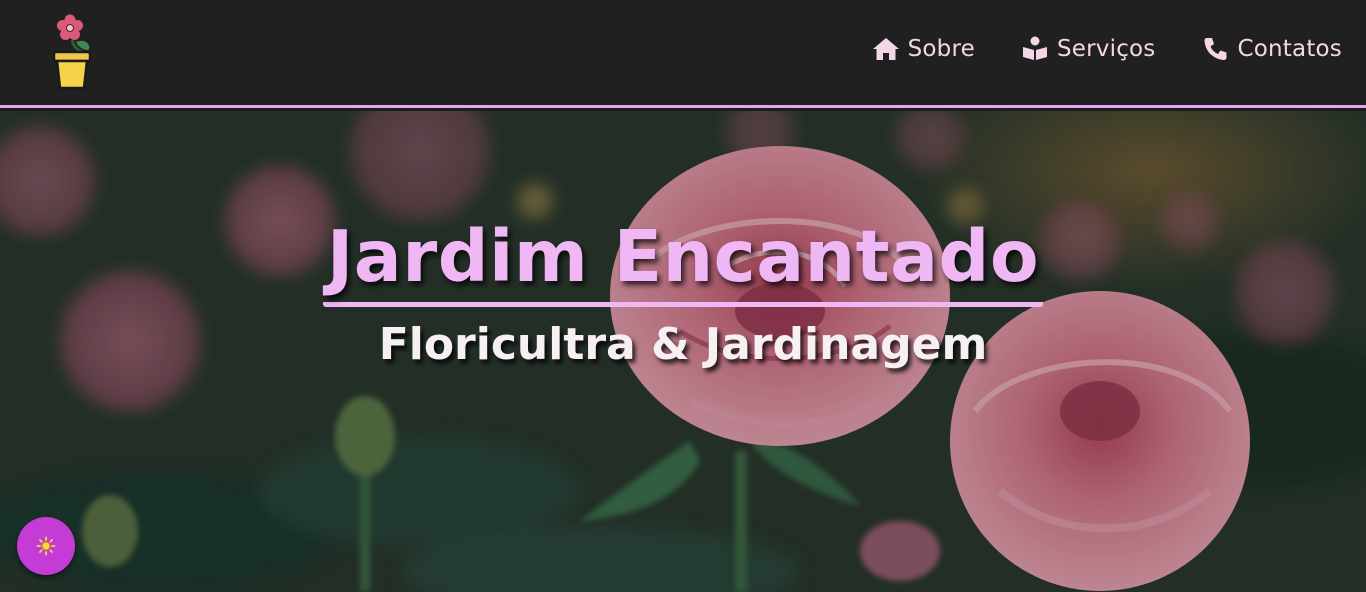 Image resolution: width=1366 pixels, height=592 pixels. I want to click on sun-icon, so click(46, 546).